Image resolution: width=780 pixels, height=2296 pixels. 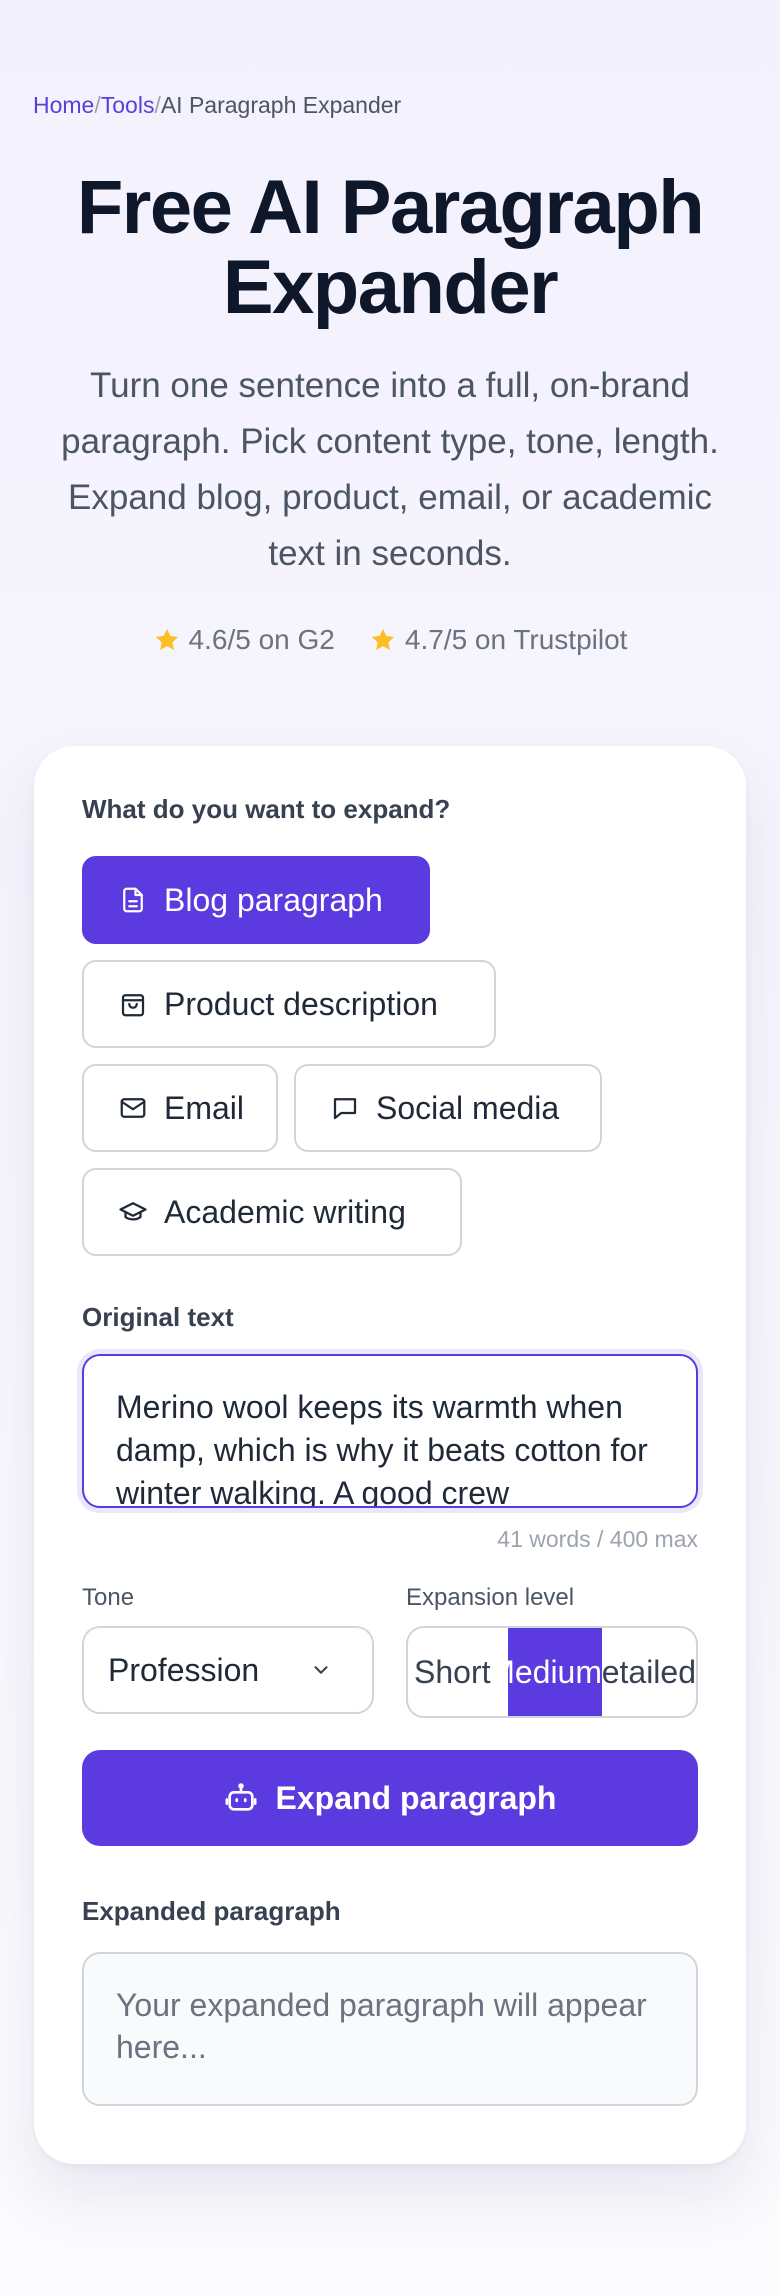 I want to click on expansion-option-medium: Medium, so click(x=555, y=1672).